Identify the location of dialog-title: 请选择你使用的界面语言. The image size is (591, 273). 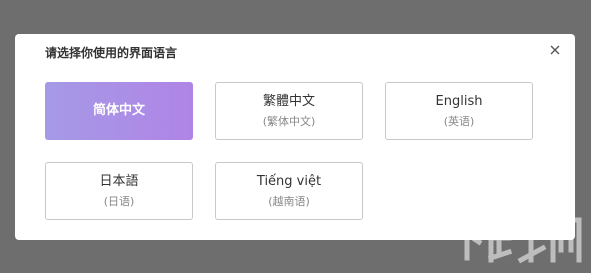
(111, 52).